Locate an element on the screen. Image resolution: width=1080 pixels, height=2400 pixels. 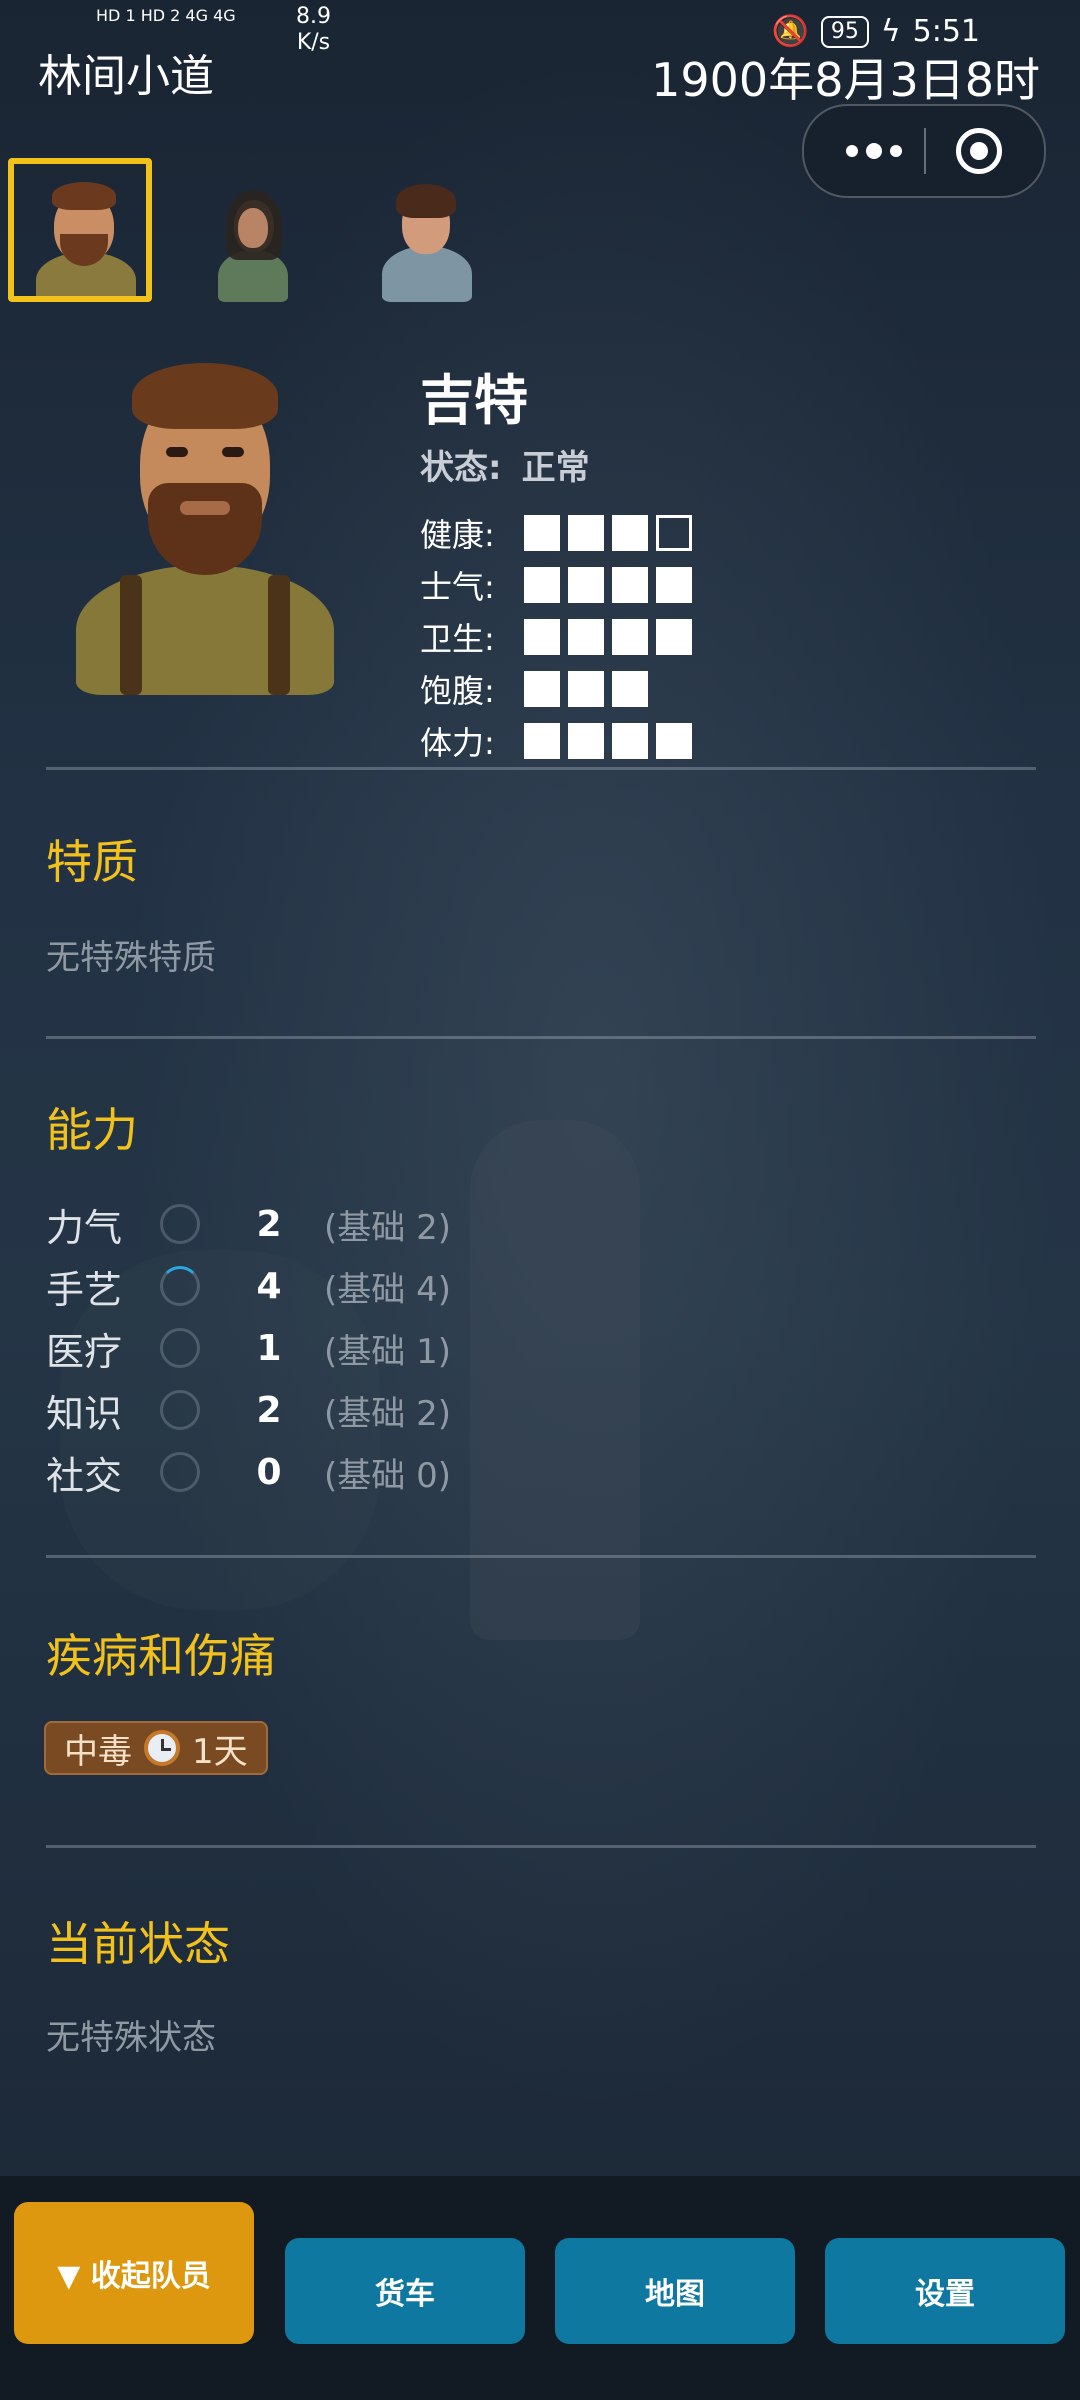
ability-name: 知识 is located at coordinates (84, 1413).